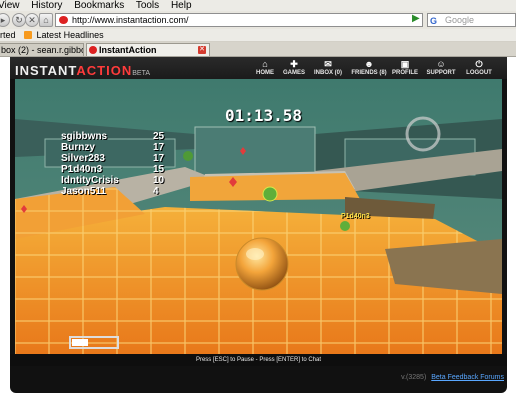 Image resolution: width=516 pixels, height=400 pixels. Describe the element at coordinates (369, 64) in the screenshot. I see `friends-icon: ☻` at that location.